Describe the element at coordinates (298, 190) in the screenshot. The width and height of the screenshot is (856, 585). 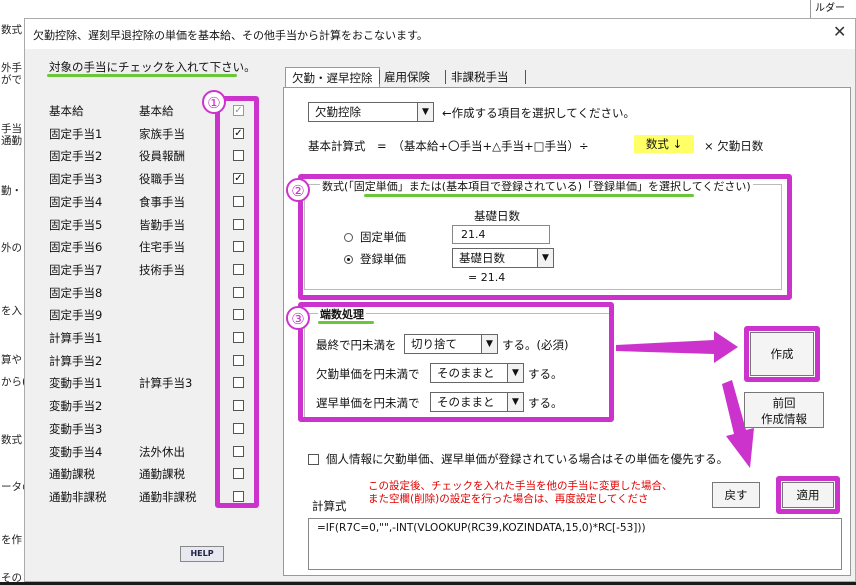
I see `annotation-badge-2: ②` at that location.